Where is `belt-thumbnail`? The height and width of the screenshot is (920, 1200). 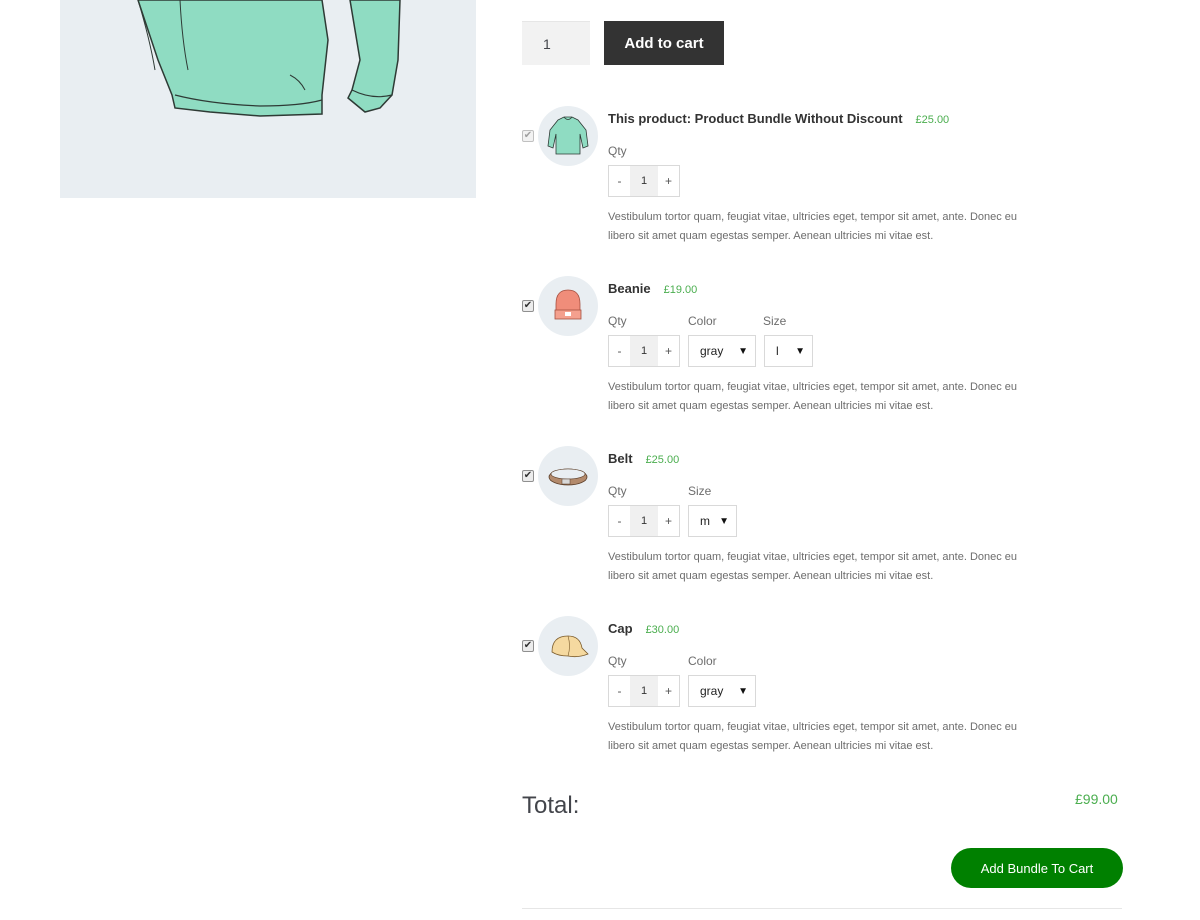
belt-thumbnail is located at coordinates (568, 476).